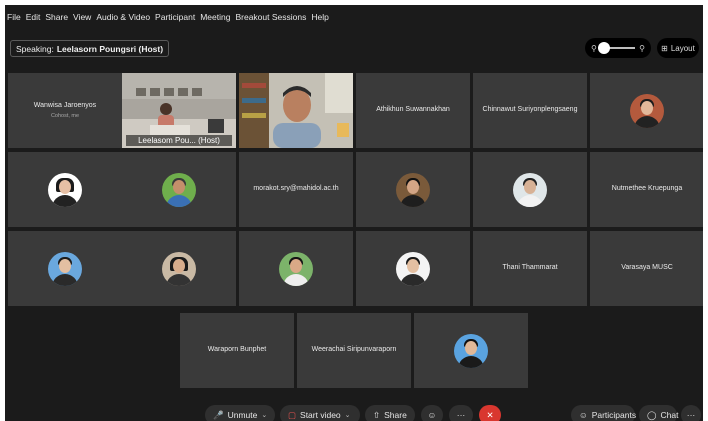  I want to click on participant-tile: Nutmethee Kruepunga, so click(646, 189).